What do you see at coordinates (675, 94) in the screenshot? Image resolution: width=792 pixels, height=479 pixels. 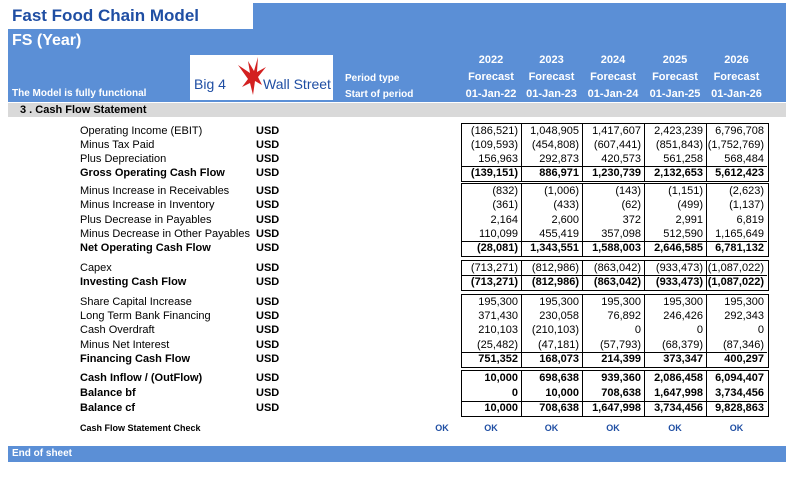 I see `year-header-start: 01-Jan-25` at bounding box center [675, 94].